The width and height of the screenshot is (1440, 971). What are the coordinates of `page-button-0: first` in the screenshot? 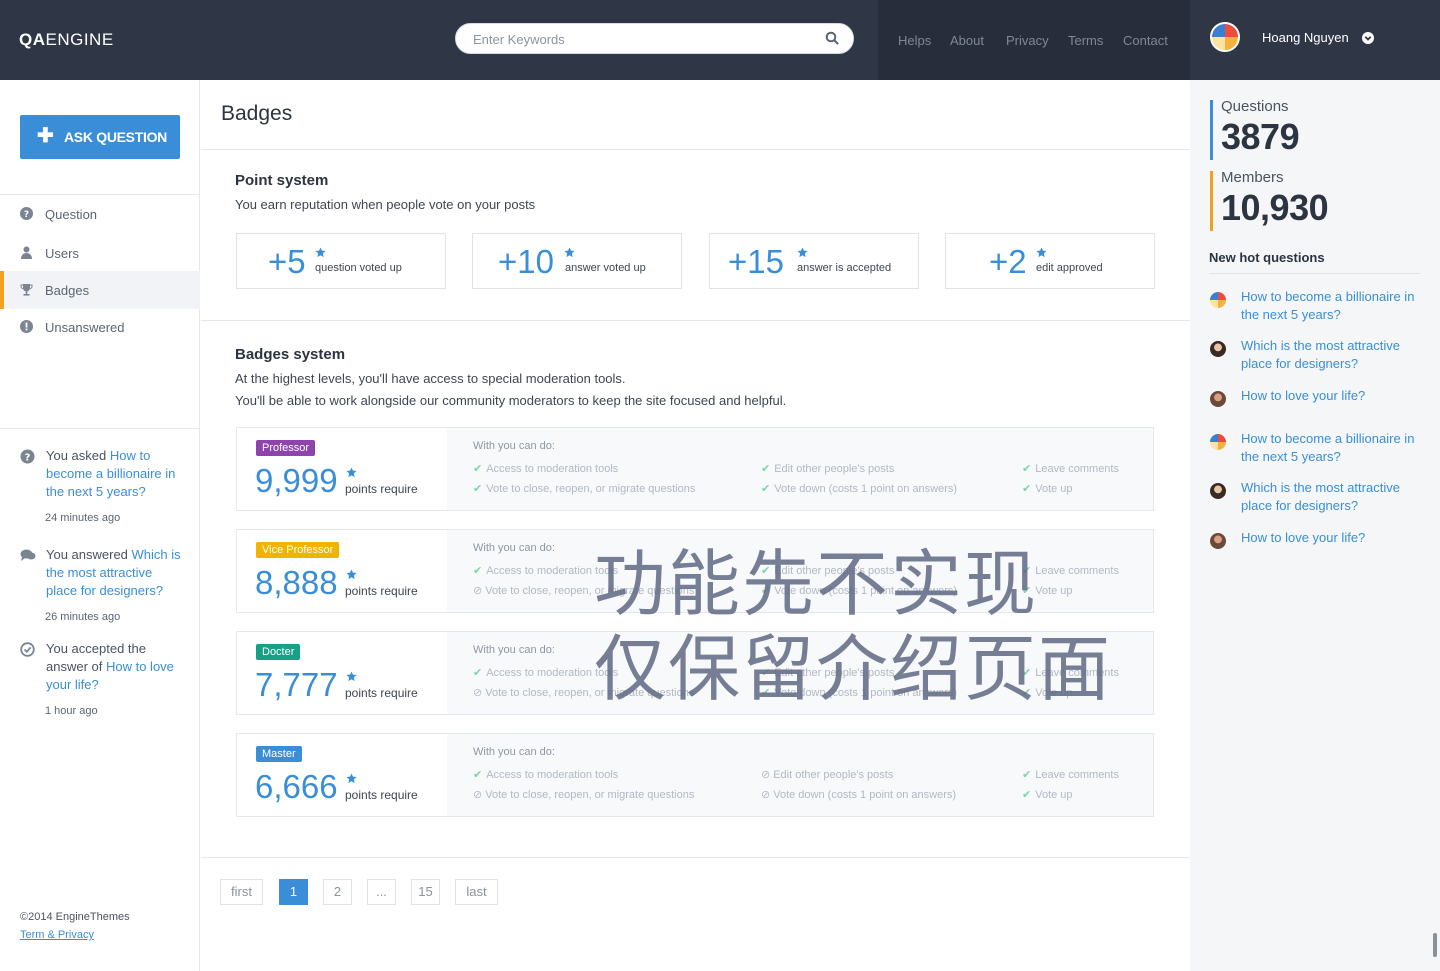 It's located at (241, 892).